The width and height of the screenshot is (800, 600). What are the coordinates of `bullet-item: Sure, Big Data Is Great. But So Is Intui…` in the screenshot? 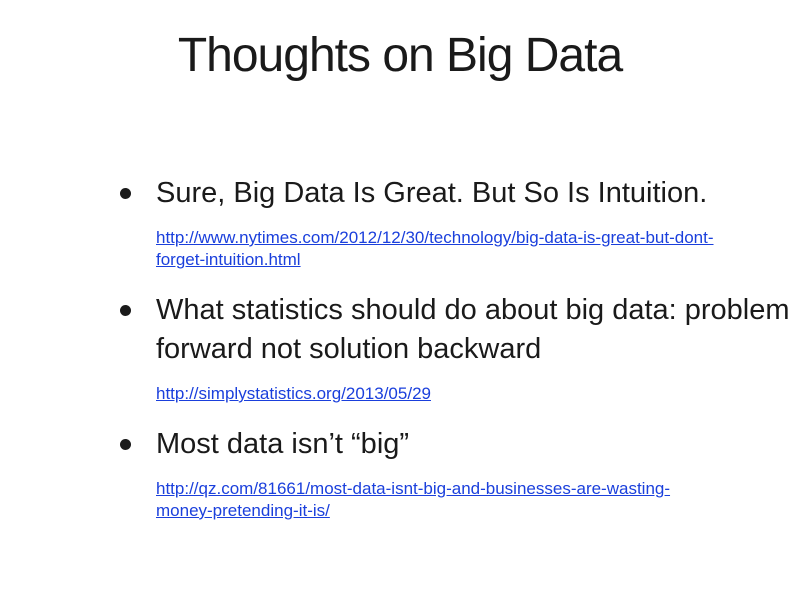 It's located at (457, 222).